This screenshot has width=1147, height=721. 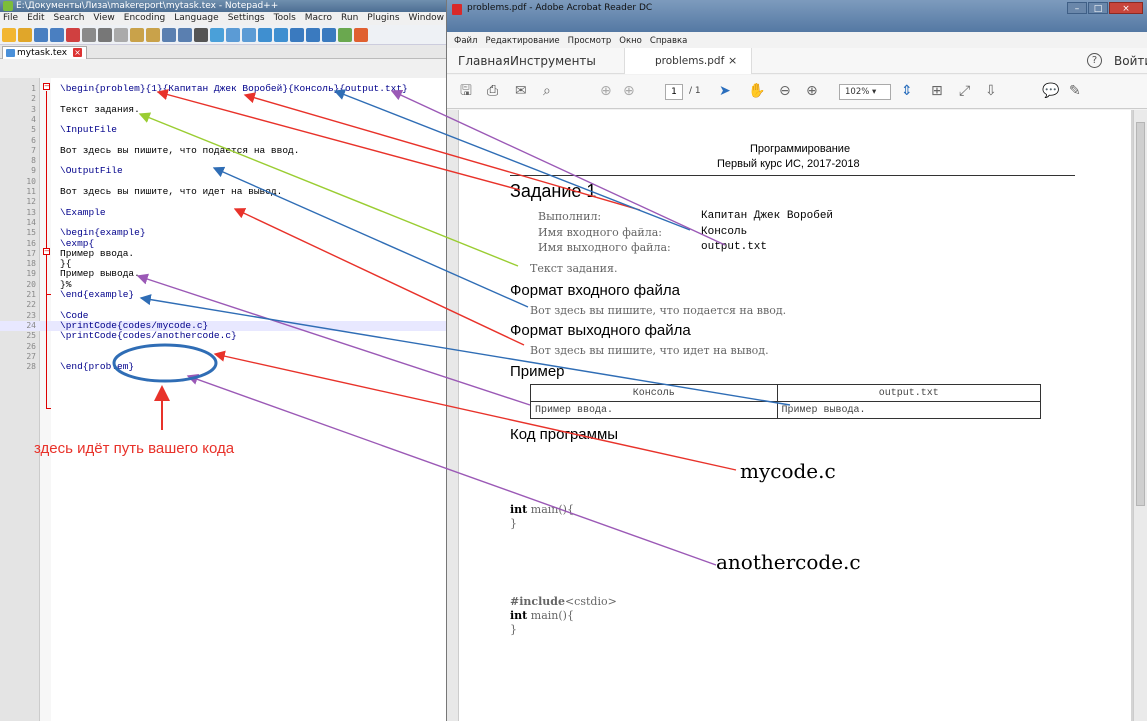 What do you see at coordinates (121, 34) in the screenshot?
I see `cut-icon` at bounding box center [121, 34].